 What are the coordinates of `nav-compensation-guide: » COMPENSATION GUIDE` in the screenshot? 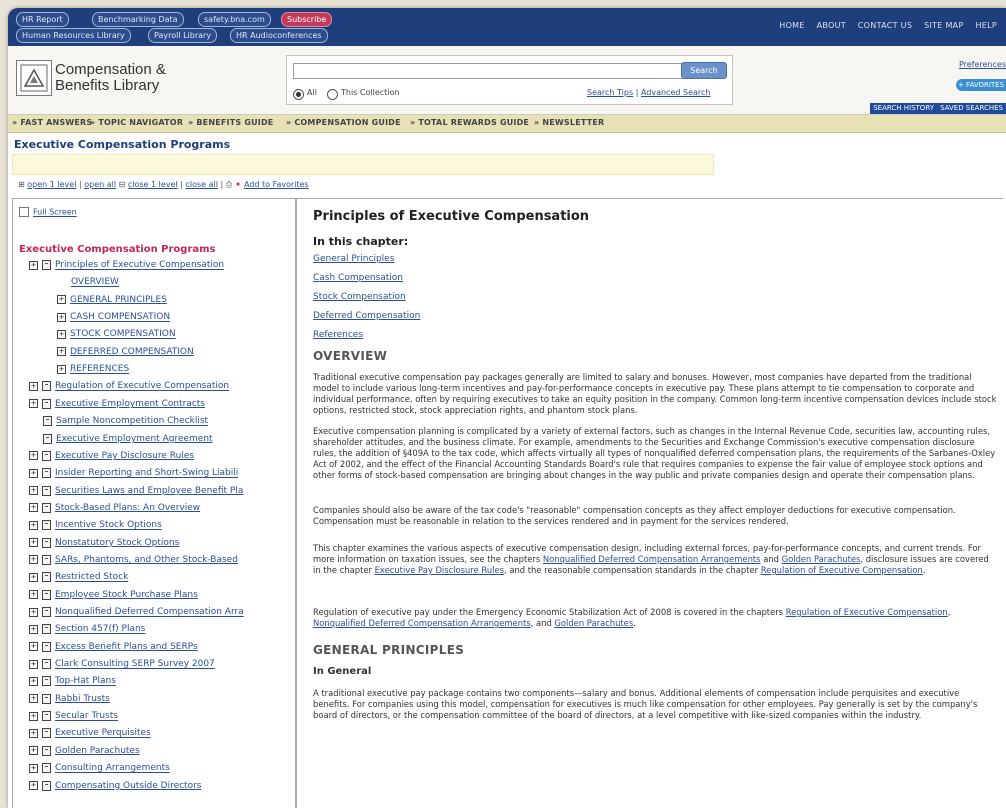 It's located at (343, 122).